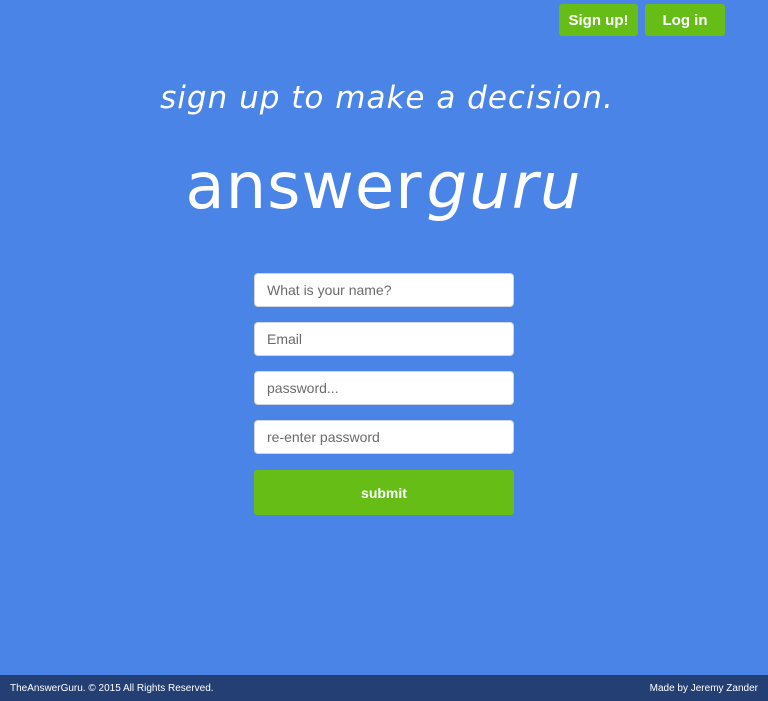 Image resolution: width=768 pixels, height=701 pixels. Describe the element at coordinates (504, 187) in the screenshot. I see `logo-guru-text: guru` at that location.